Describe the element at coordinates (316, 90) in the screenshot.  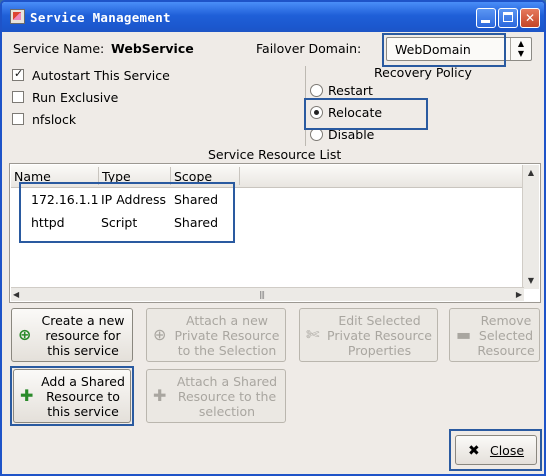
I see `restart-radio` at that location.